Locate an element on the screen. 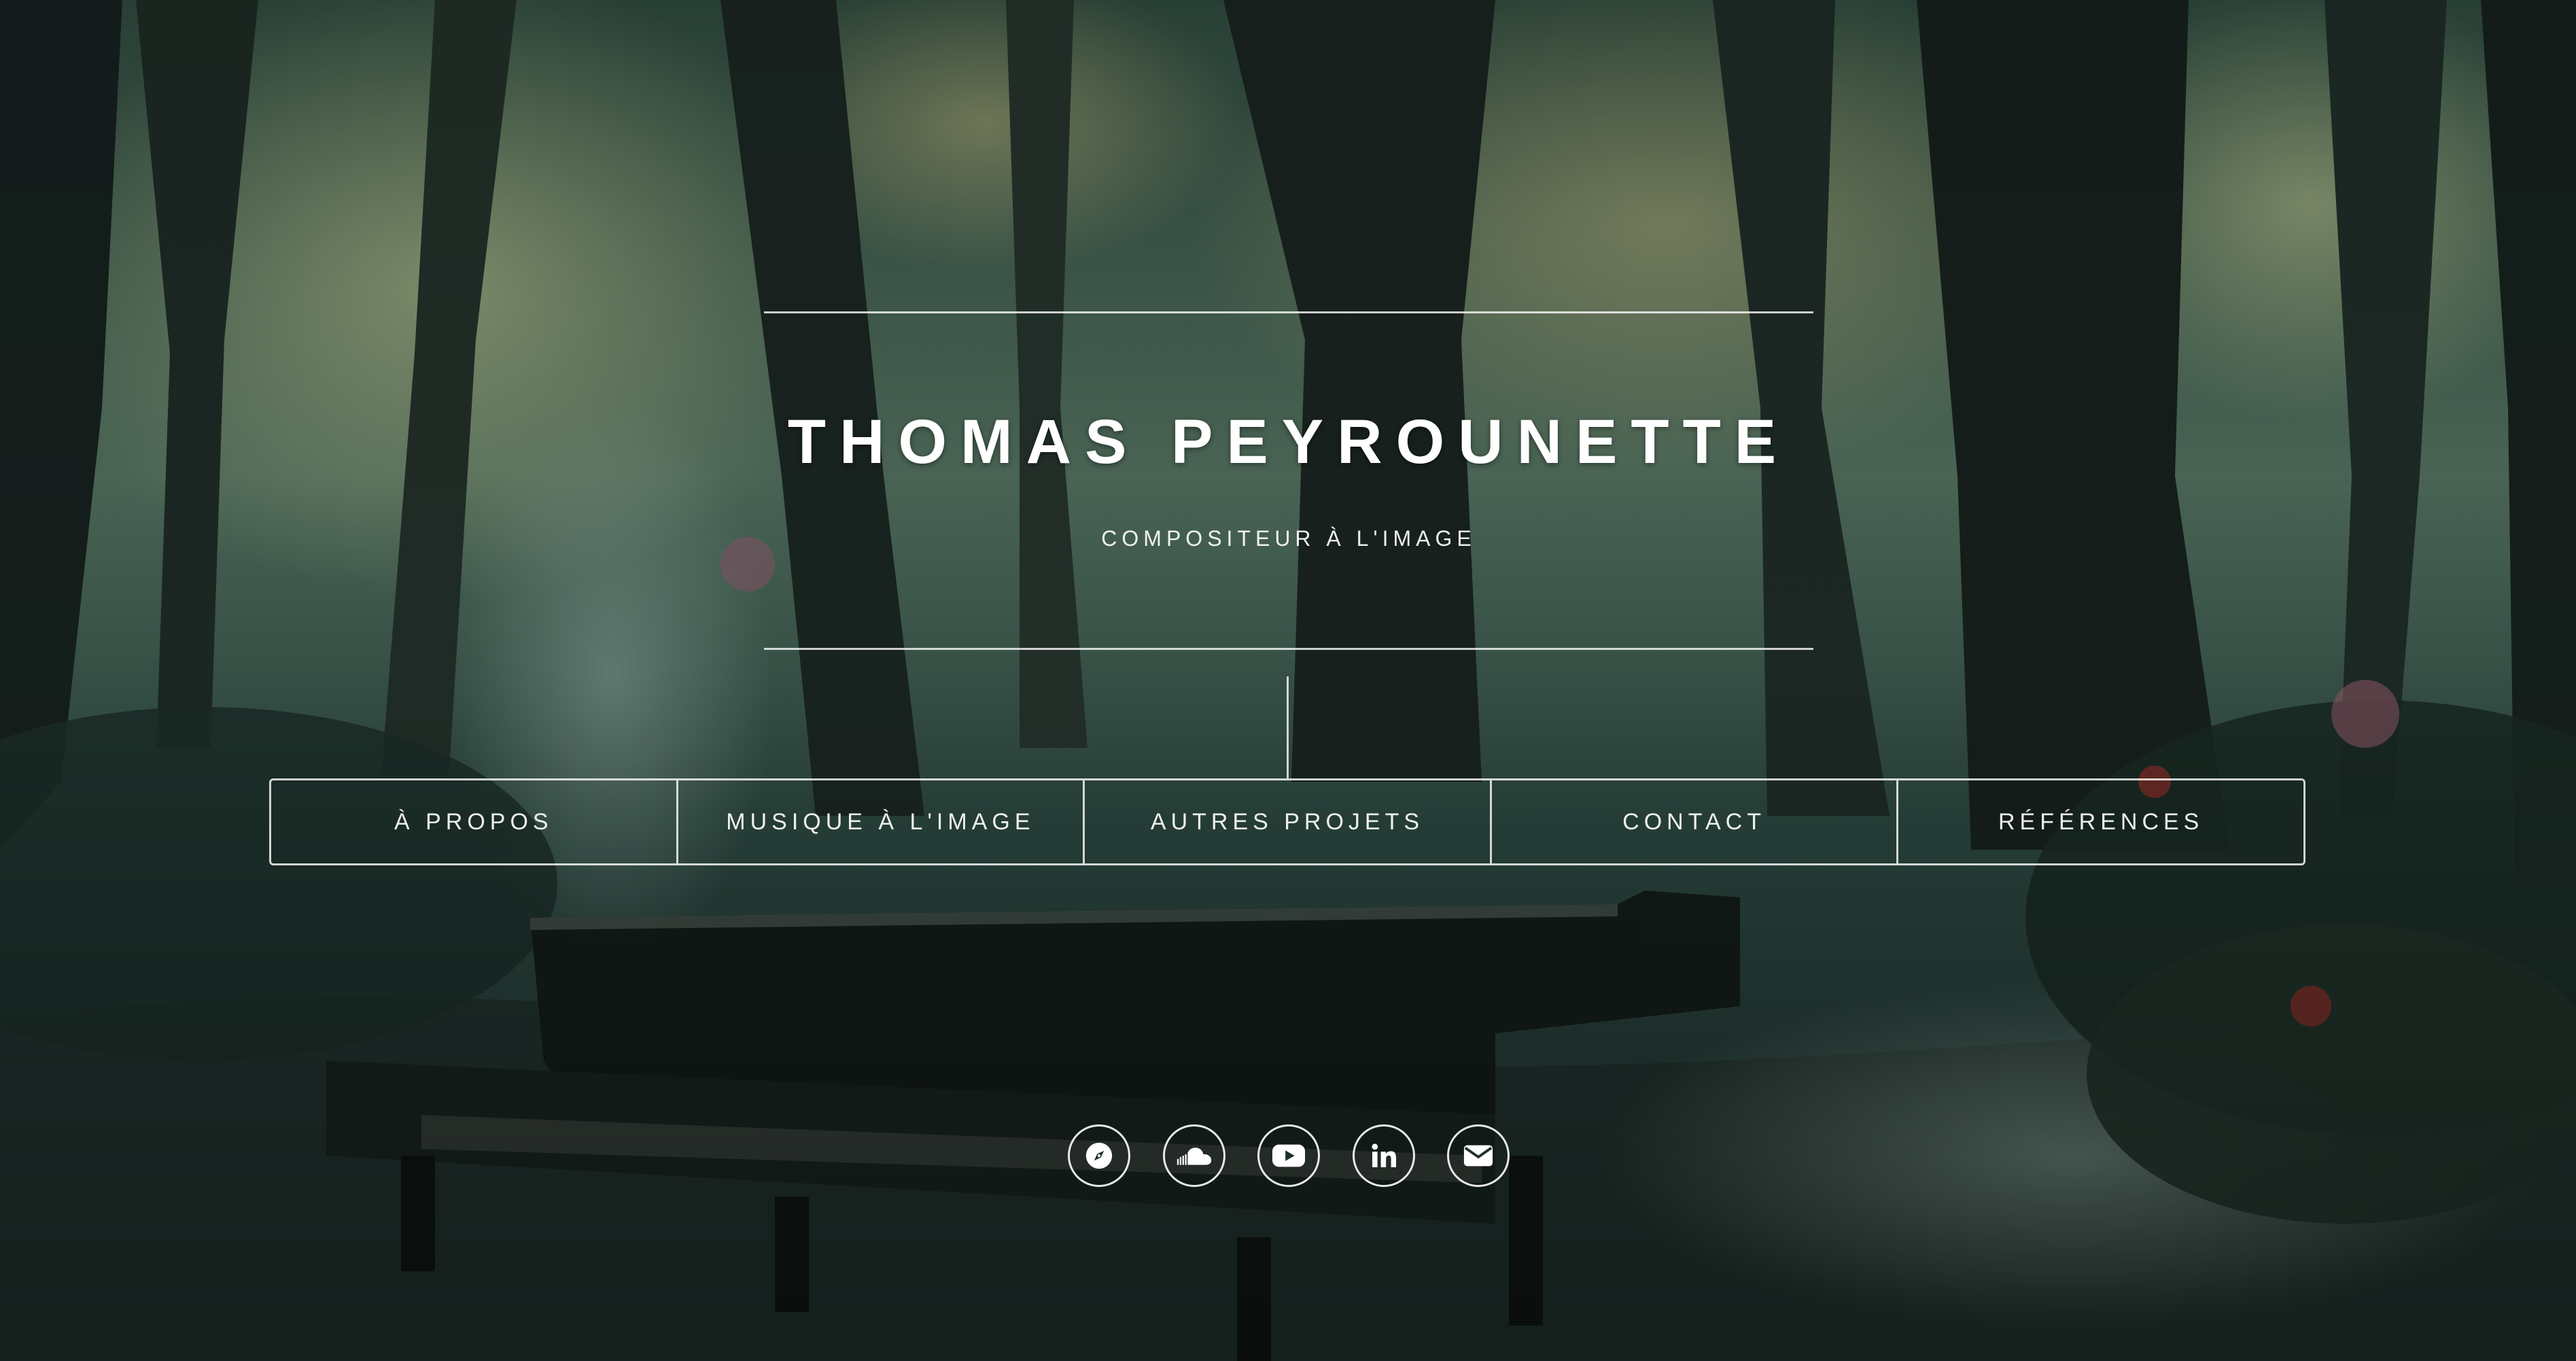 The width and height of the screenshot is (2576, 1361). nav-item-references: RÉFÉRENCES is located at coordinates (2099, 821).